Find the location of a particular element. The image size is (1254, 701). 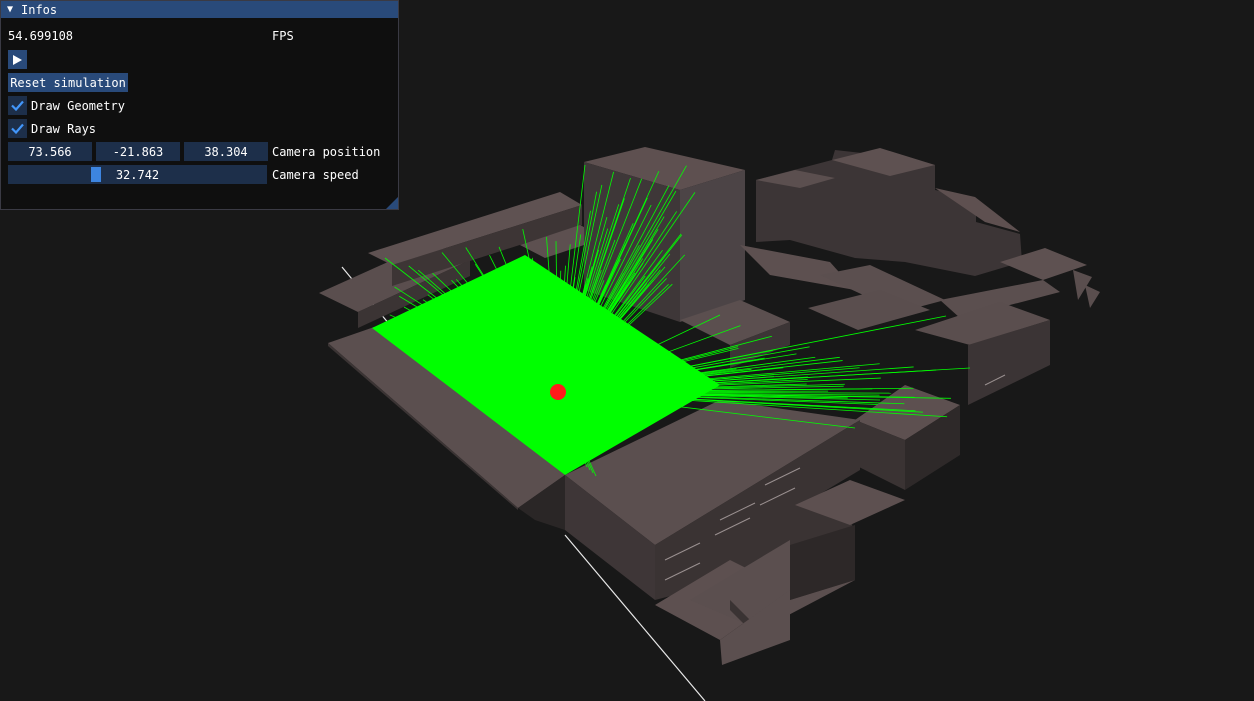

camera-speed-value: 32.742 is located at coordinates (137, 174).